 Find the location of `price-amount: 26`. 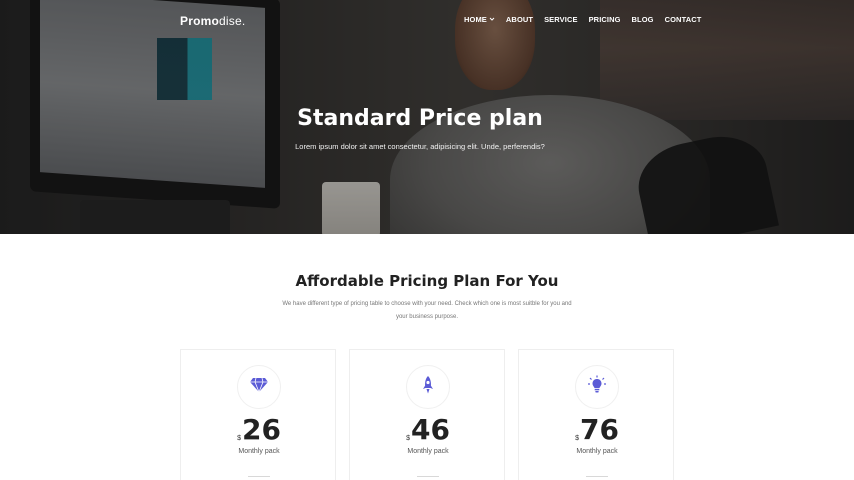

price-amount: 26 is located at coordinates (261, 429).